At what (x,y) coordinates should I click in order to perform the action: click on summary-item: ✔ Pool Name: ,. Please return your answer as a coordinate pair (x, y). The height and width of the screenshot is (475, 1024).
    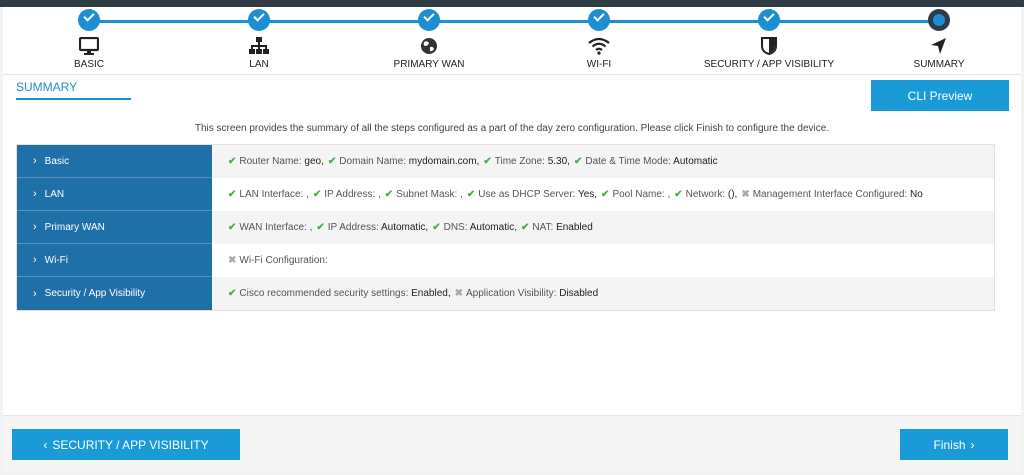
    Looking at the image, I should click on (635, 194).